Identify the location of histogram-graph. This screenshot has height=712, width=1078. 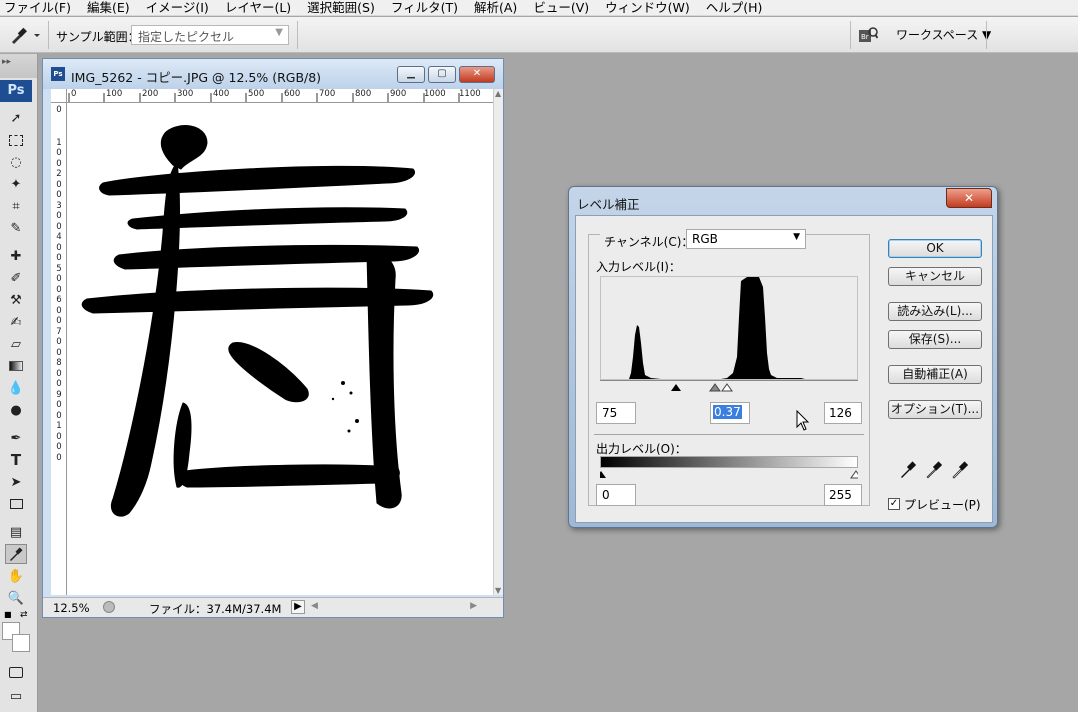
(717, 328).